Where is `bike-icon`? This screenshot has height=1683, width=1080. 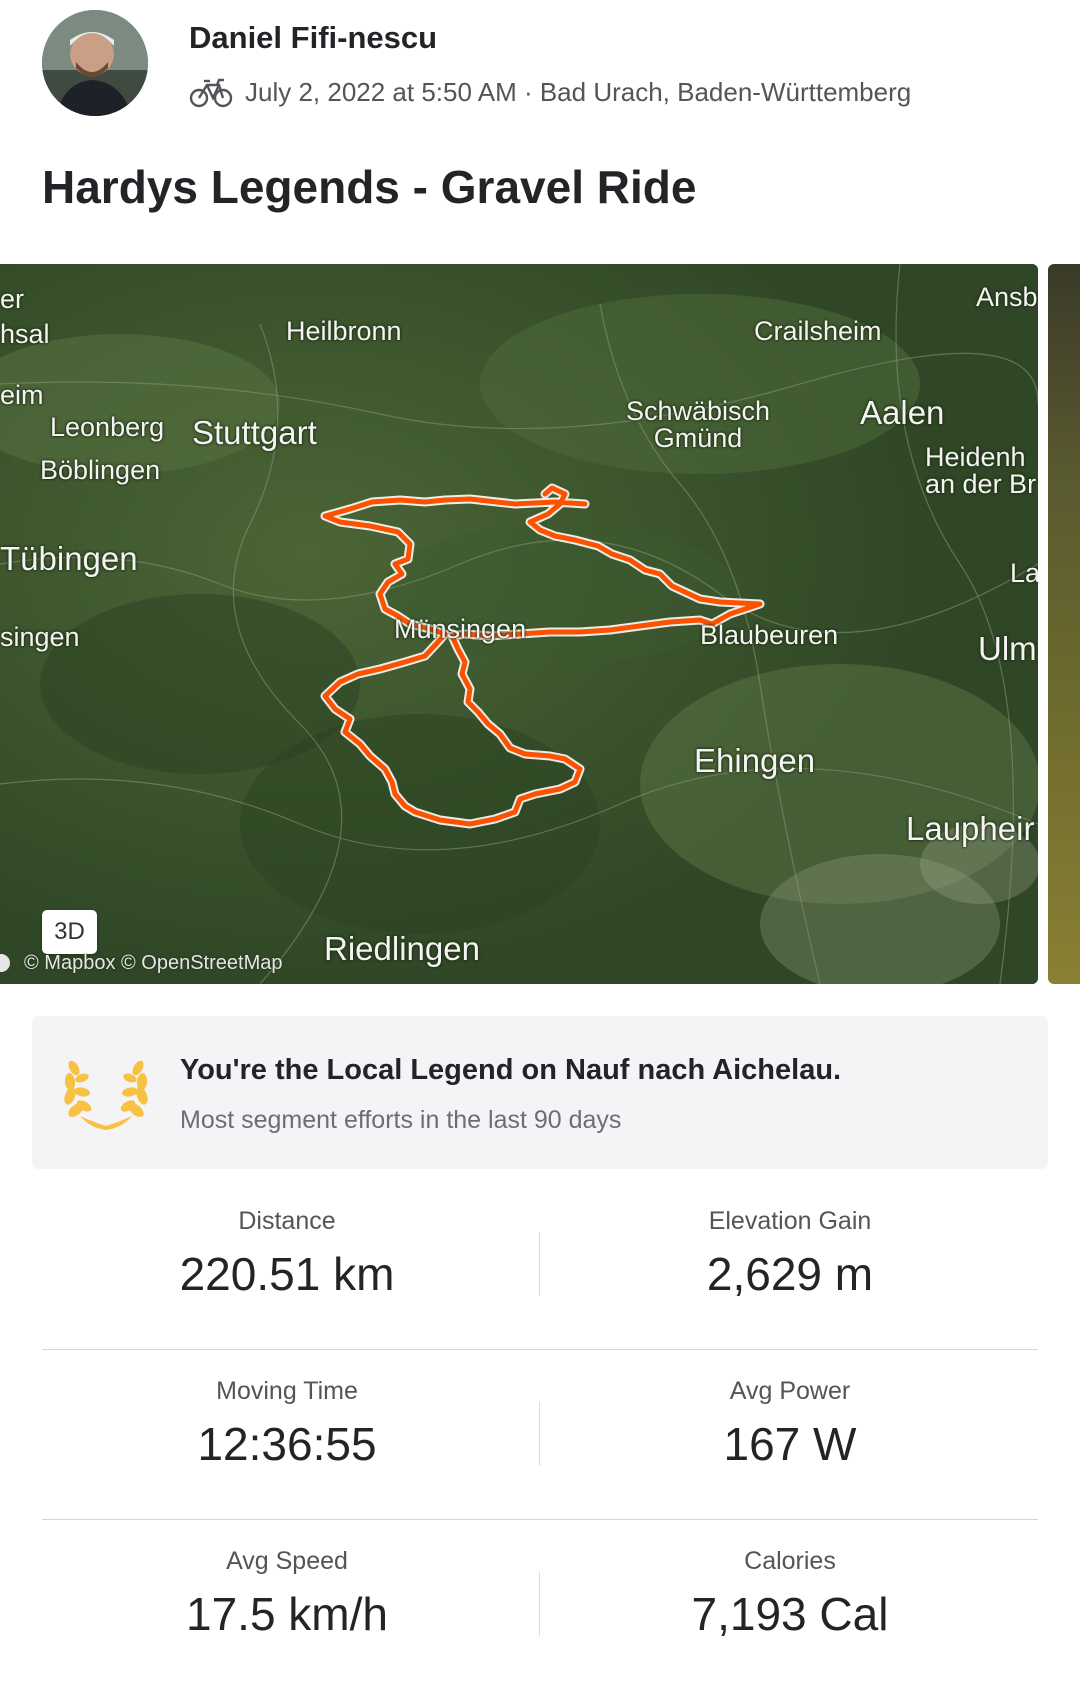
bike-icon is located at coordinates (211, 93).